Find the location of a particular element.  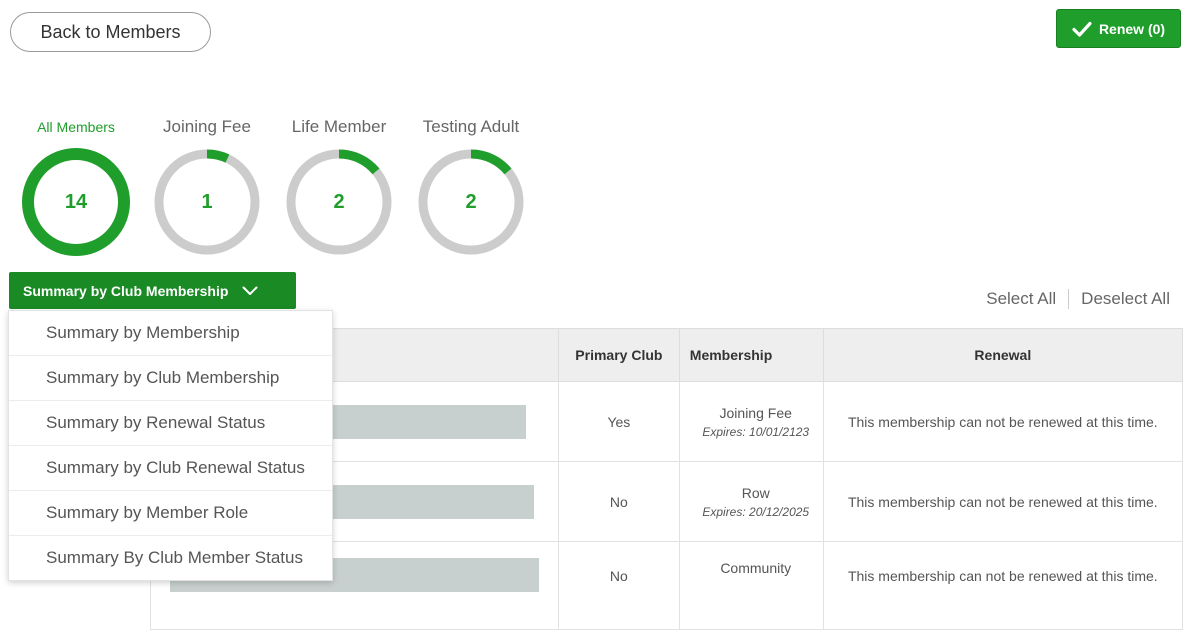

stat-label: Life Member is located at coordinates (339, 126).